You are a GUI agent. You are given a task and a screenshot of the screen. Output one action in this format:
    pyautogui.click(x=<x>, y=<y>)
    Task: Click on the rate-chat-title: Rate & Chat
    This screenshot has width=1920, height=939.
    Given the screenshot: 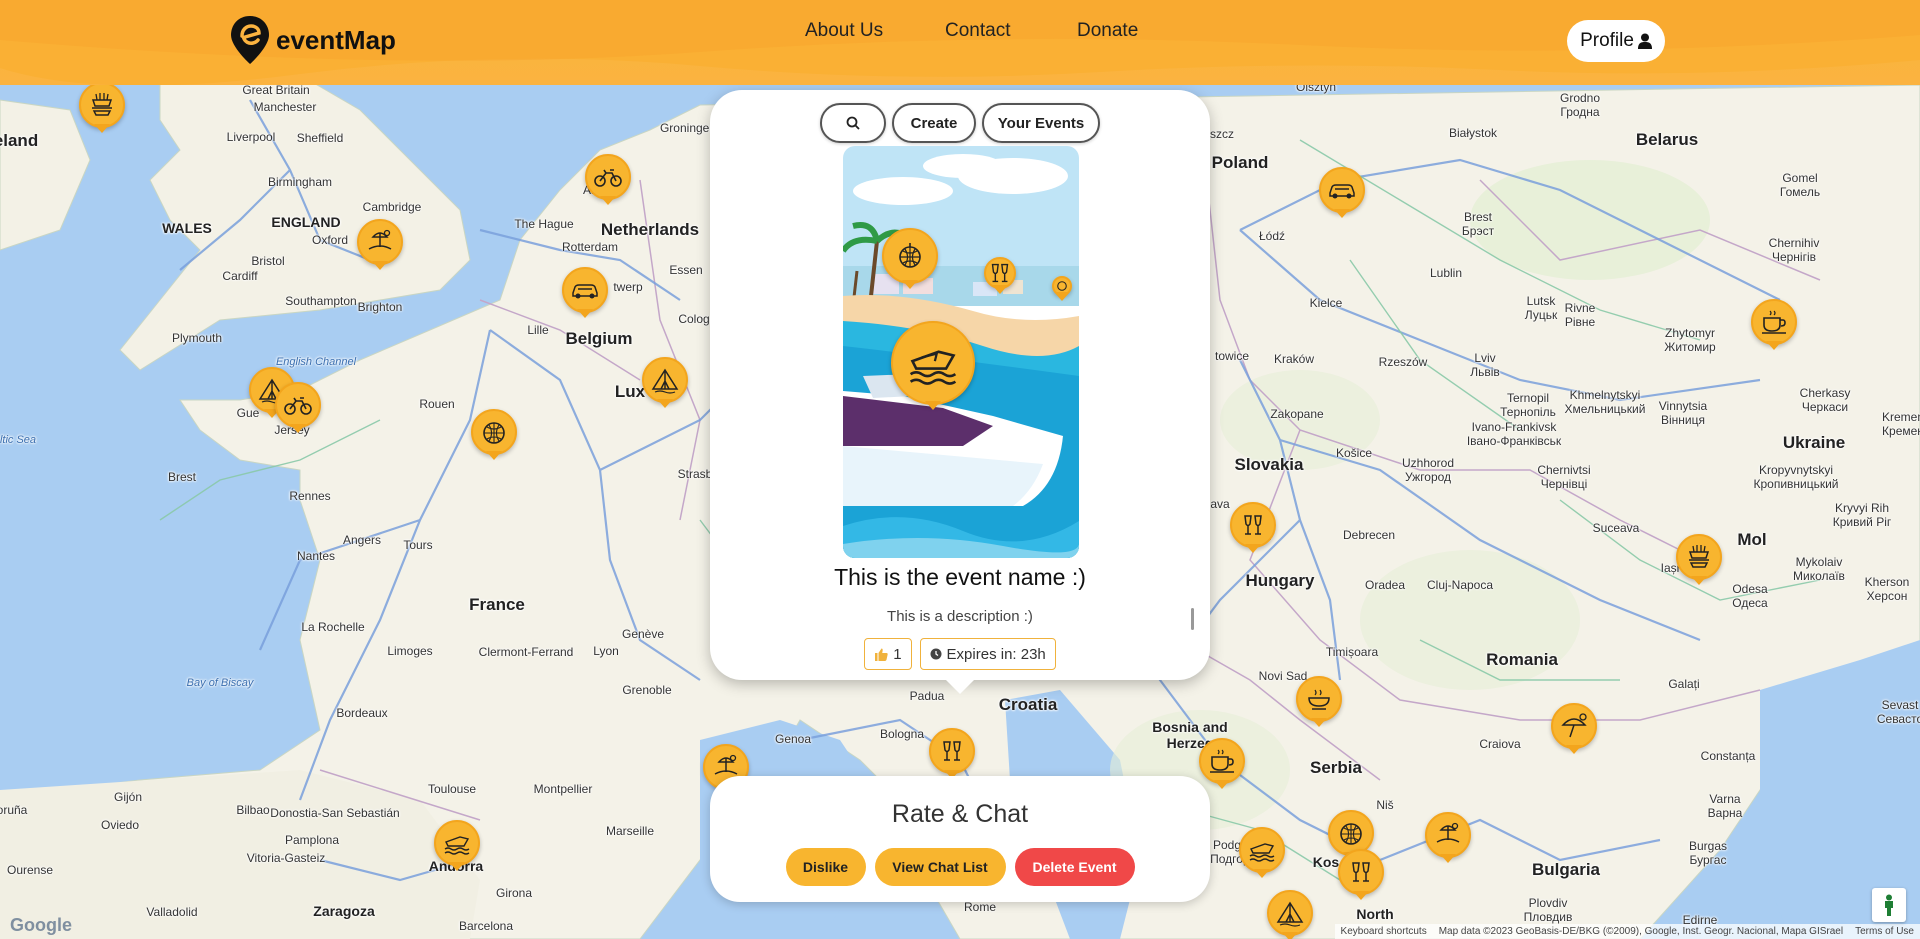 What is the action you would take?
    pyautogui.click(x=960, y=814)
    